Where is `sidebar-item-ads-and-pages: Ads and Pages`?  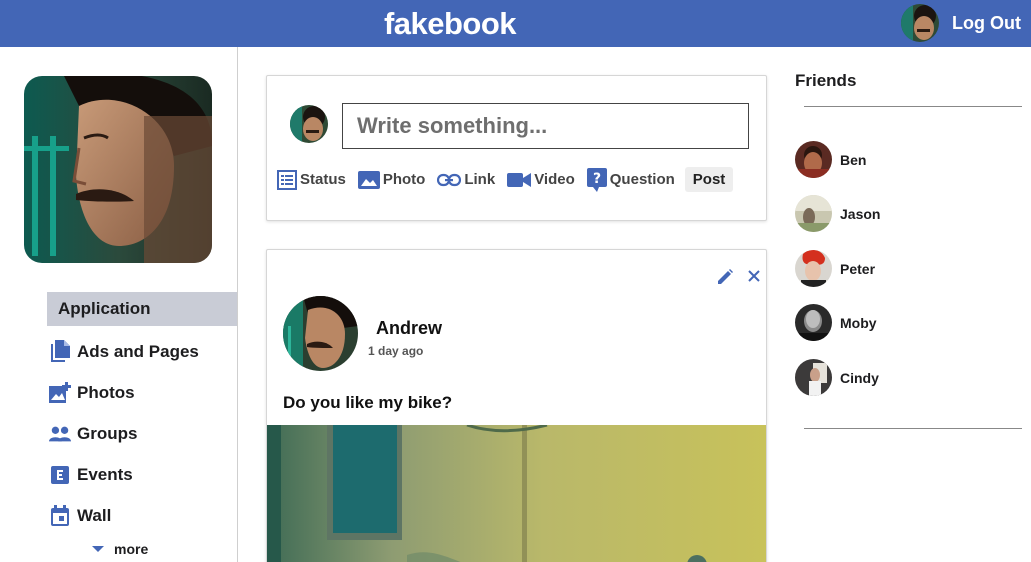
sidebar-item-ads-and-pages: Ads and Pages is located at coordinates (142, 351).